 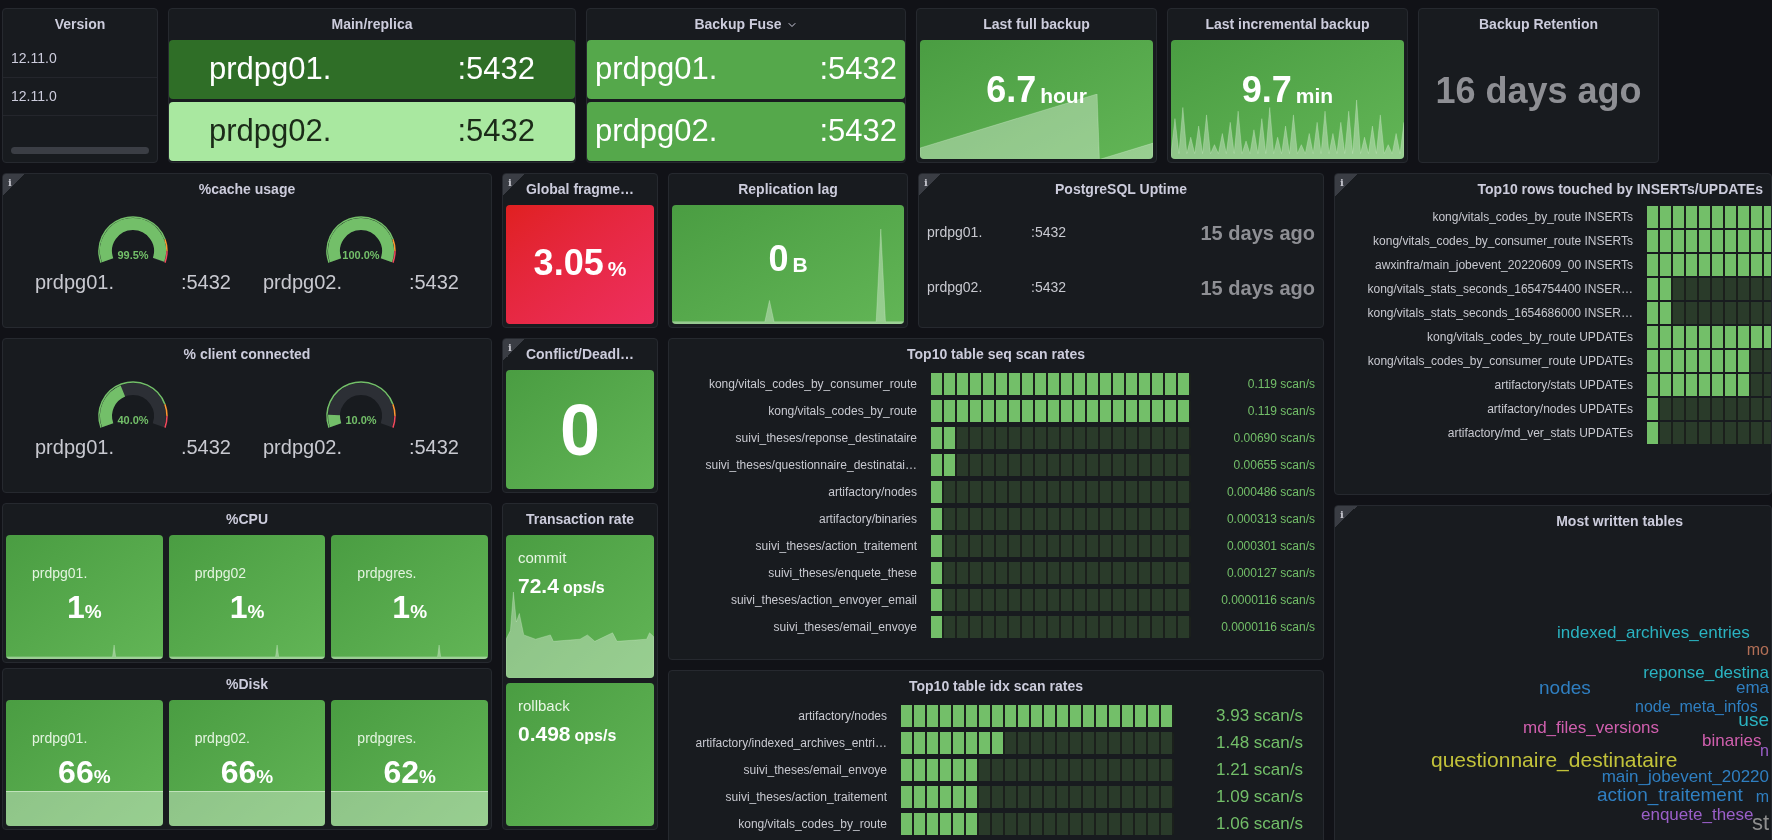 What do you see at coordinates (247, 684) in the screenshot?
I see `panel-title: %Disk` at bounding box center [247, 684].